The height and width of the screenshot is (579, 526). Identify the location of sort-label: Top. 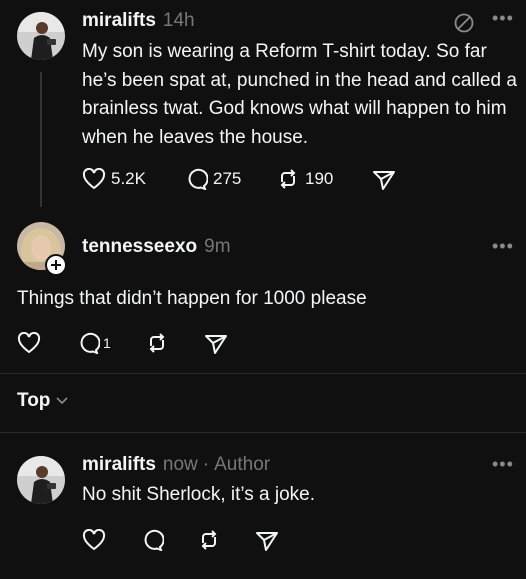
(34, 400).